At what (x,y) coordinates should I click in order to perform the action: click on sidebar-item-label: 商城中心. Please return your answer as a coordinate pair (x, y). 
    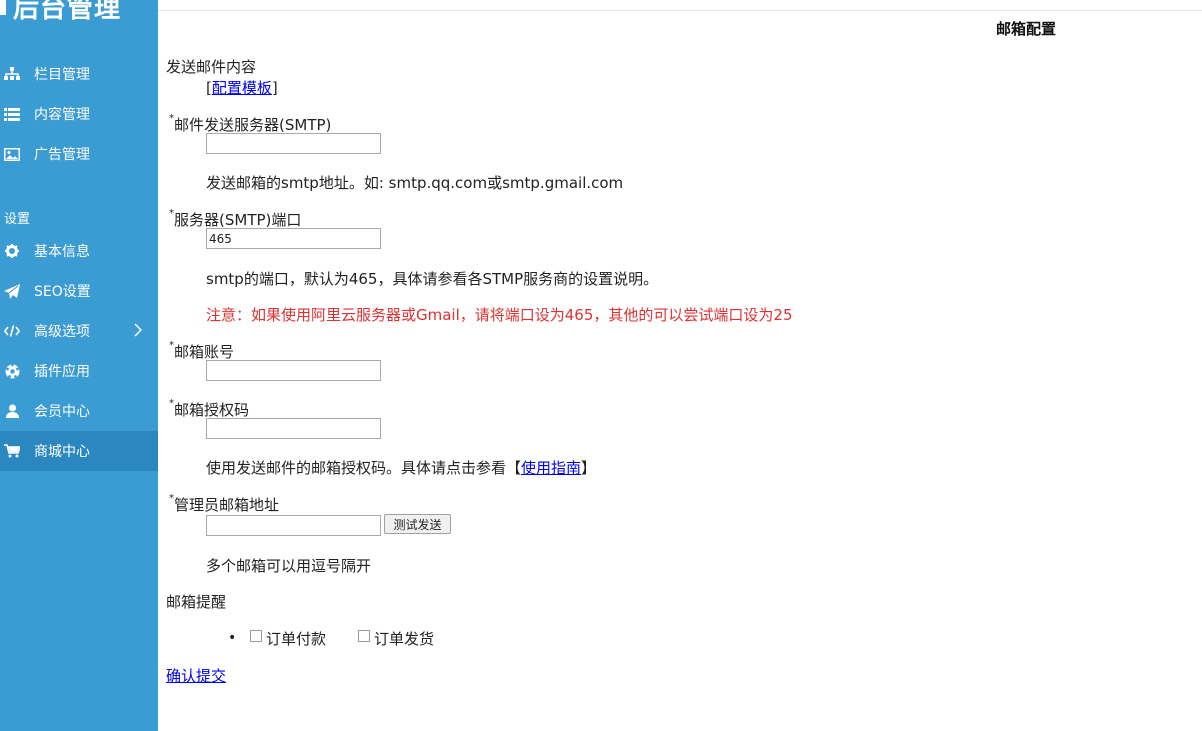
    Looking at the image, I should click on (62, 452).